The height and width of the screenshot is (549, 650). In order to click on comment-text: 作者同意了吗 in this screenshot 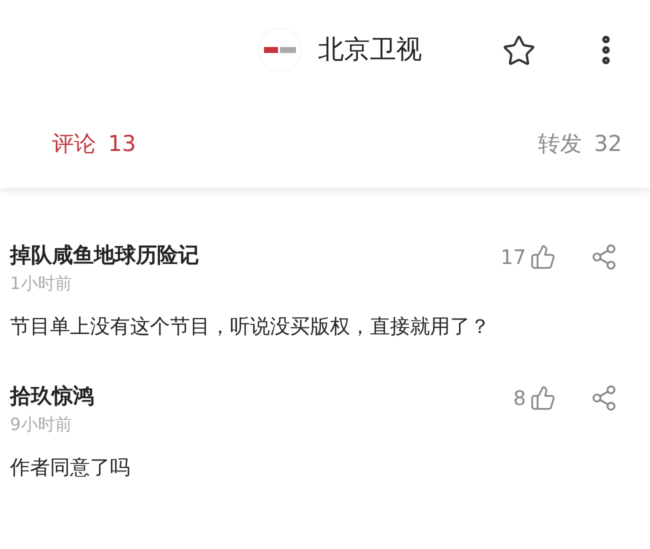, I will do `click(70, 467)`.